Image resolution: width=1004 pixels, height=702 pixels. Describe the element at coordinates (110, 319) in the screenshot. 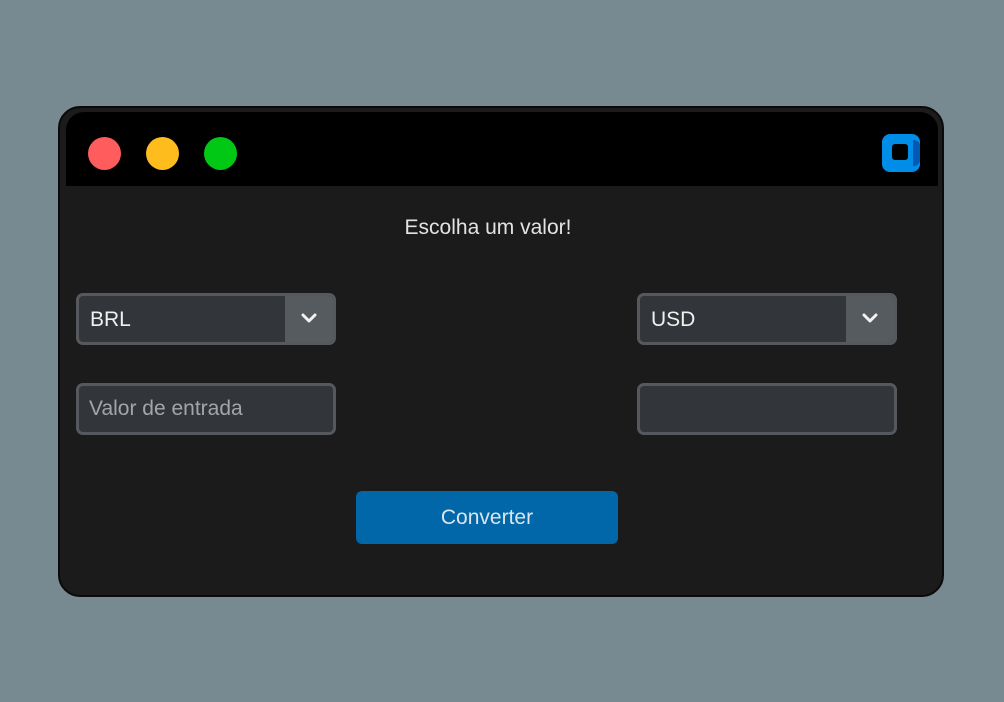

I see `from-currency-value: BRL` at that location.